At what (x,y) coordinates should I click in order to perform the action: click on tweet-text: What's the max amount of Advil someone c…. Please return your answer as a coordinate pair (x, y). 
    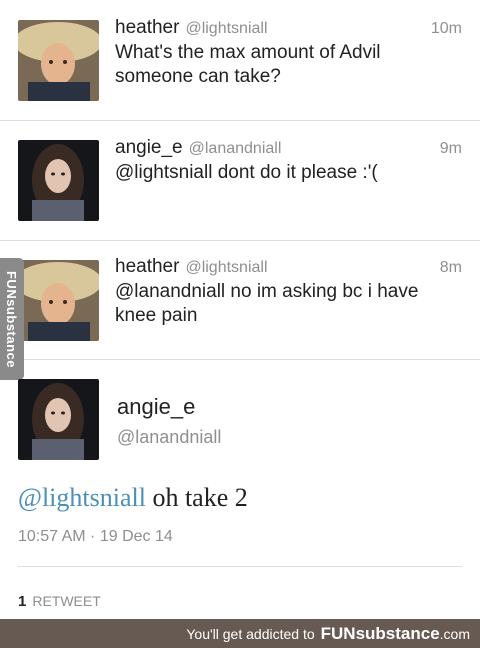
    Looking at the image, I should click on (290, 65).